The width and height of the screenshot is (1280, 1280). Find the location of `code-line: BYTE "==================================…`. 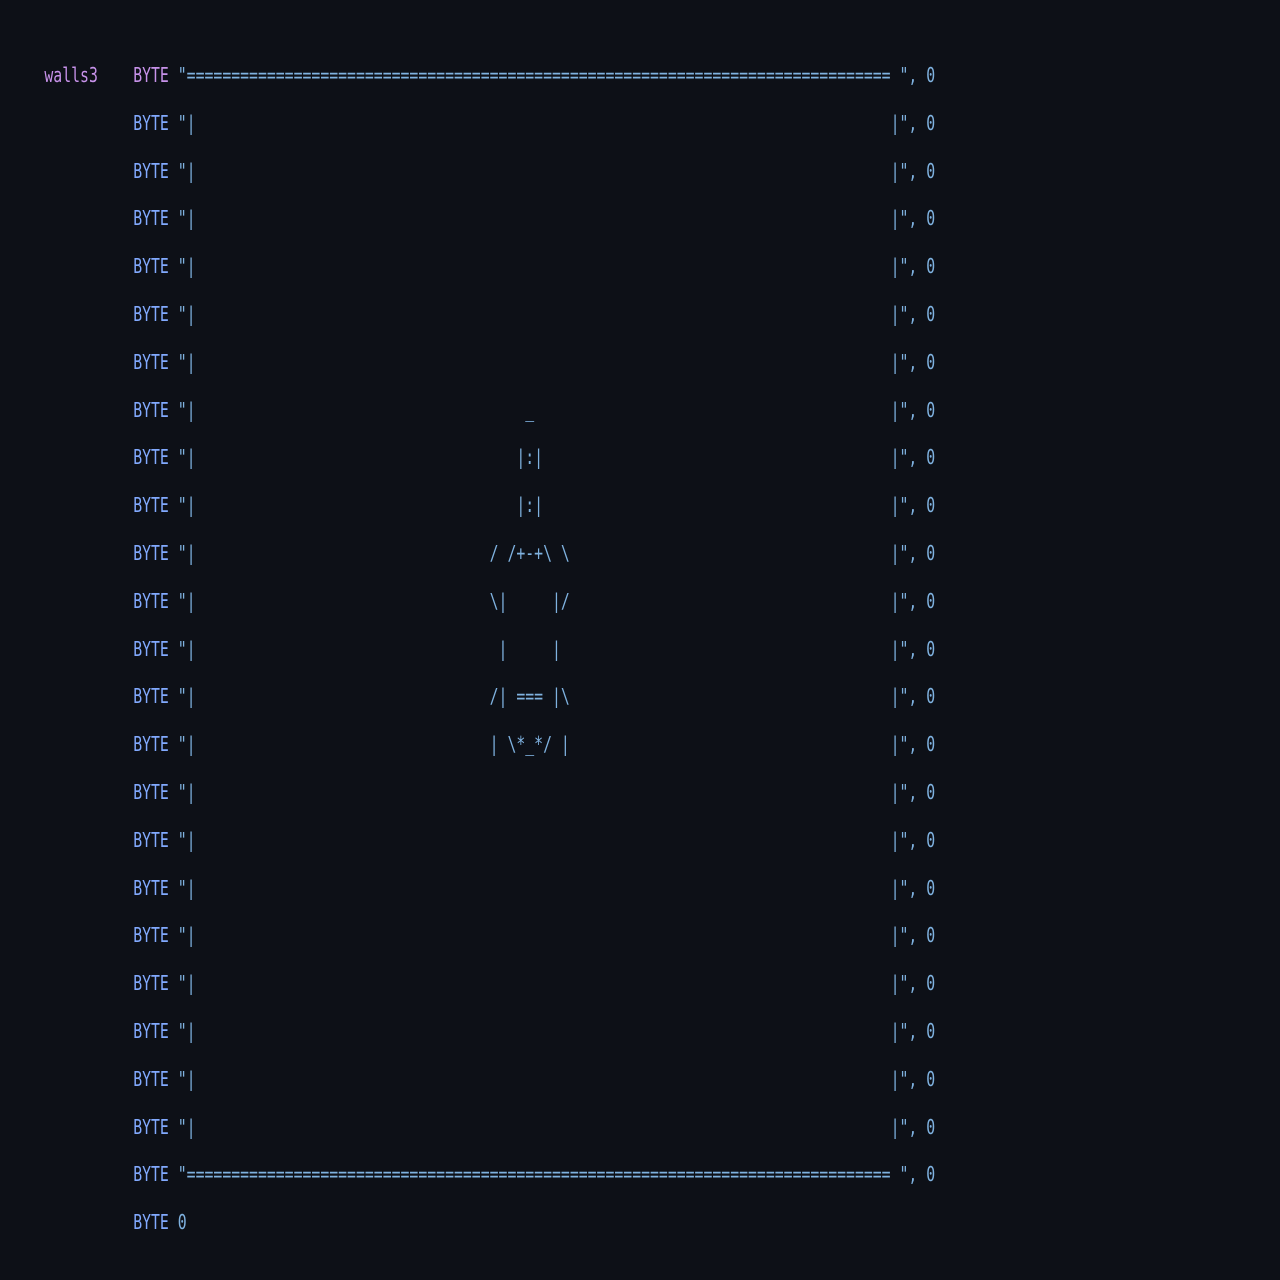

code-line: BYTE "==================================… is located at coordinates (473, 1174).